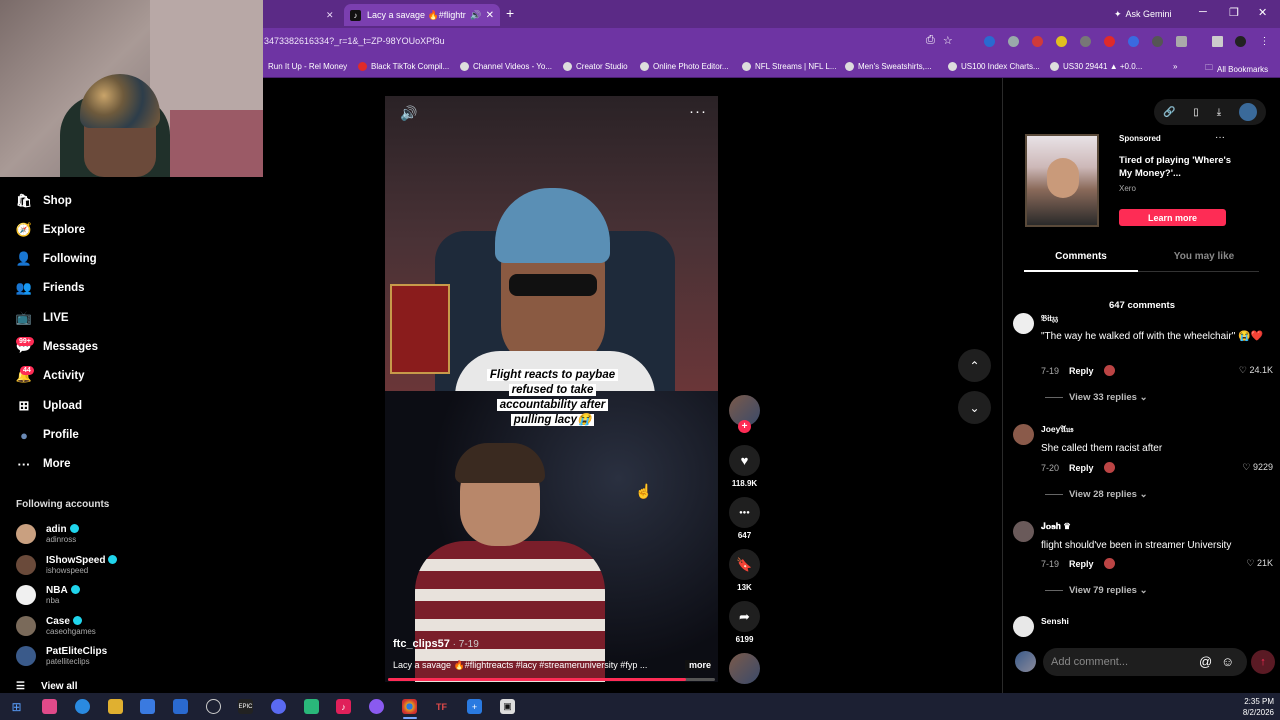  What do you see at coordinates (1056, 526) in the screenshot?
I see `comment-user: 𝐉𝐨𝐬𝐡 ♛` at bounding box center [1056, 526].